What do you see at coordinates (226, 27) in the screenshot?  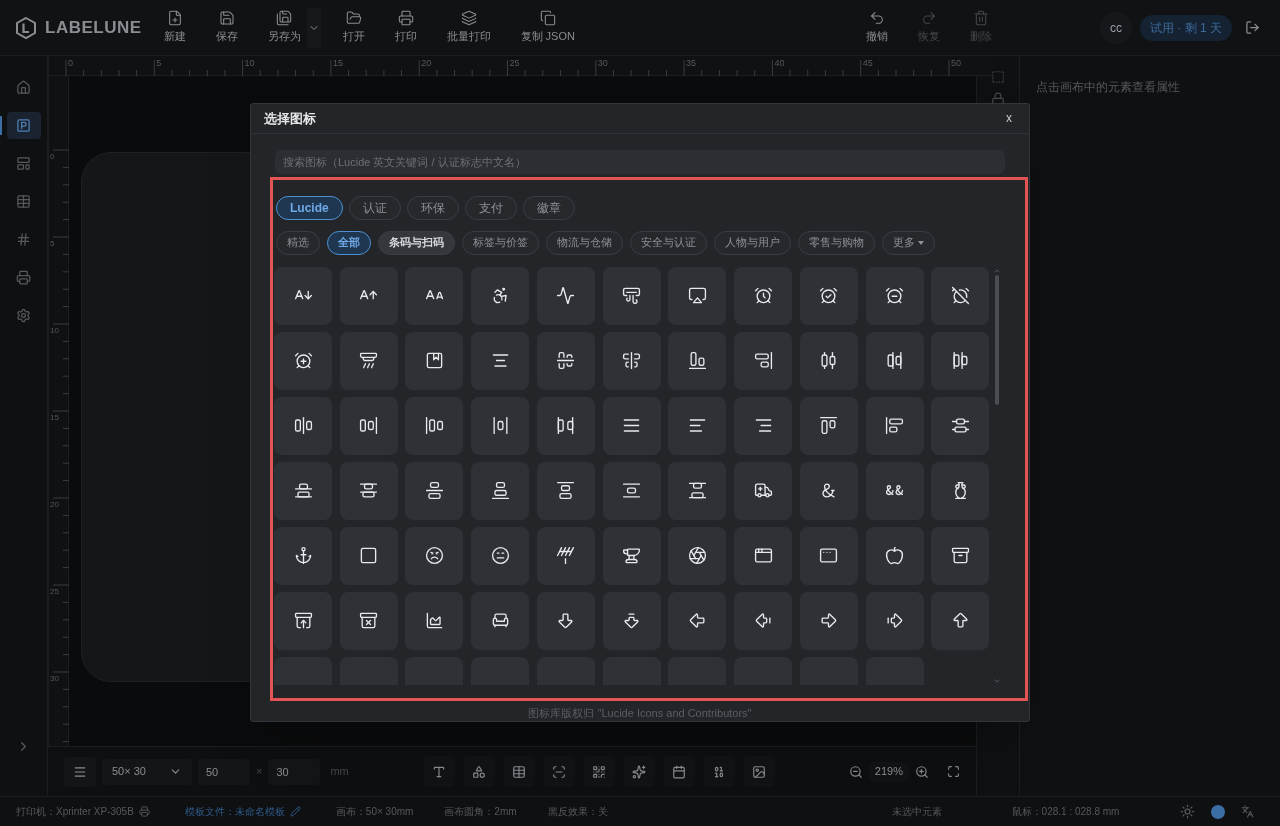 I see `save-button: 保存` at bounding box center [226, 27].